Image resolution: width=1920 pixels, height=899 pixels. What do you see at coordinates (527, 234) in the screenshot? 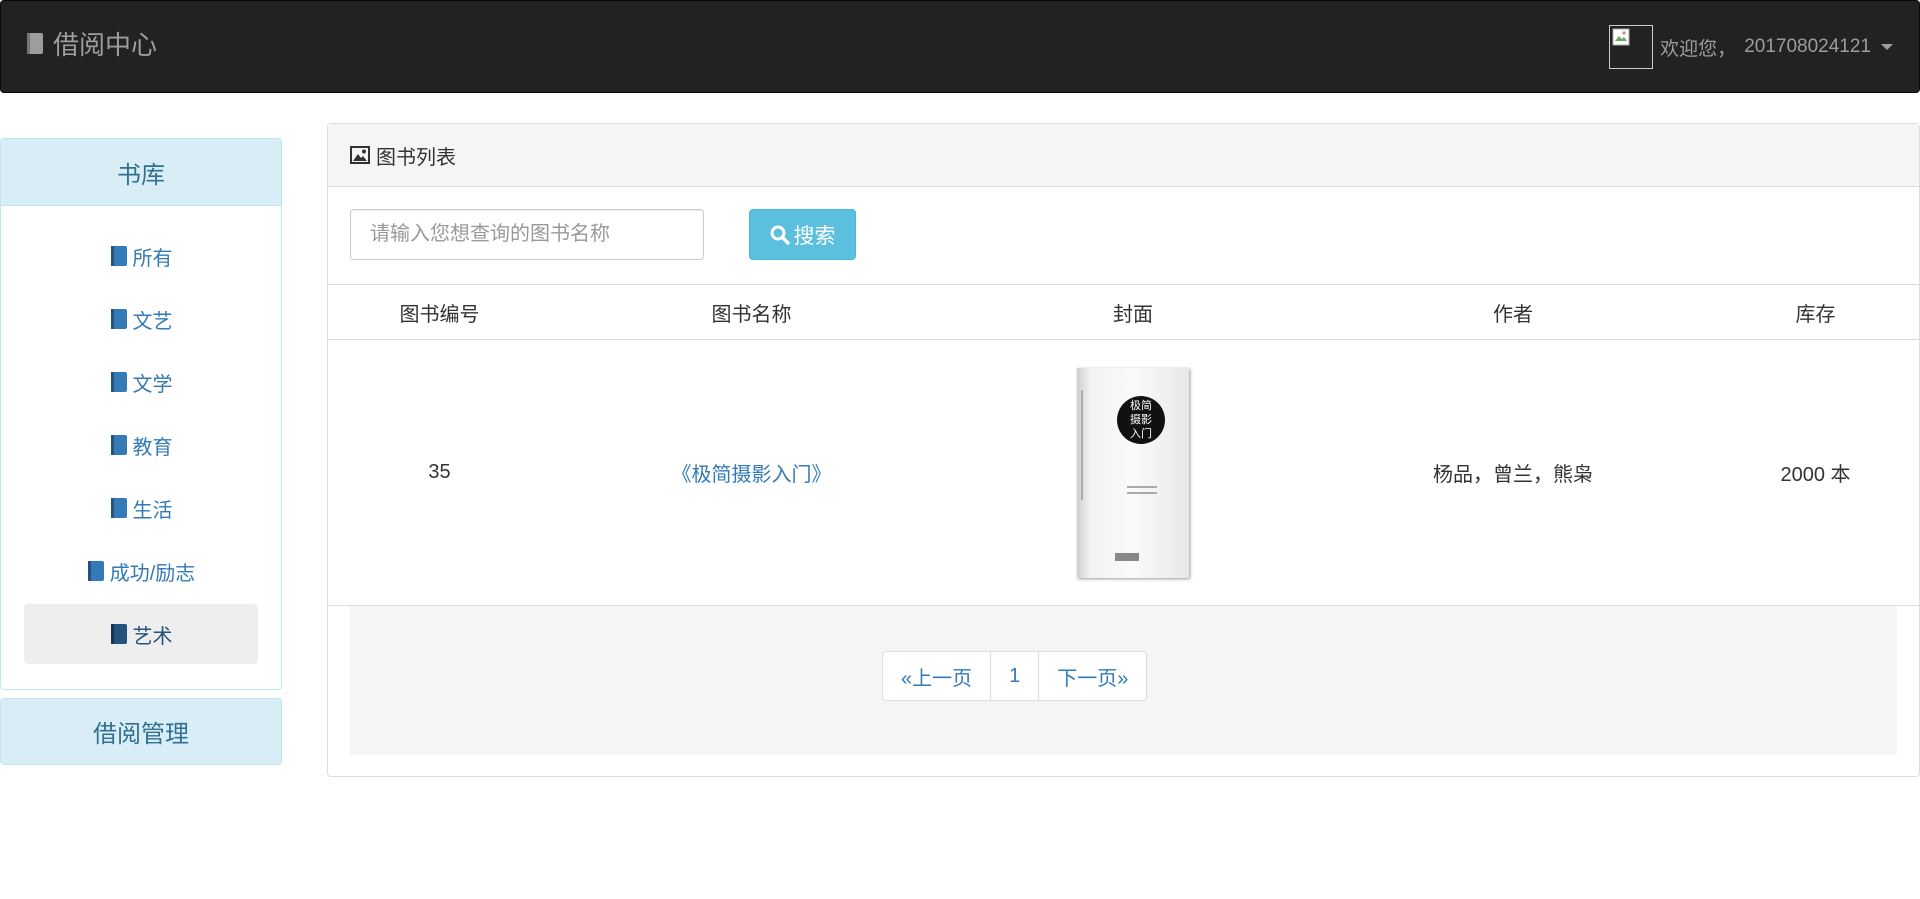
I see `search-input` at bounding box center [527, 234].